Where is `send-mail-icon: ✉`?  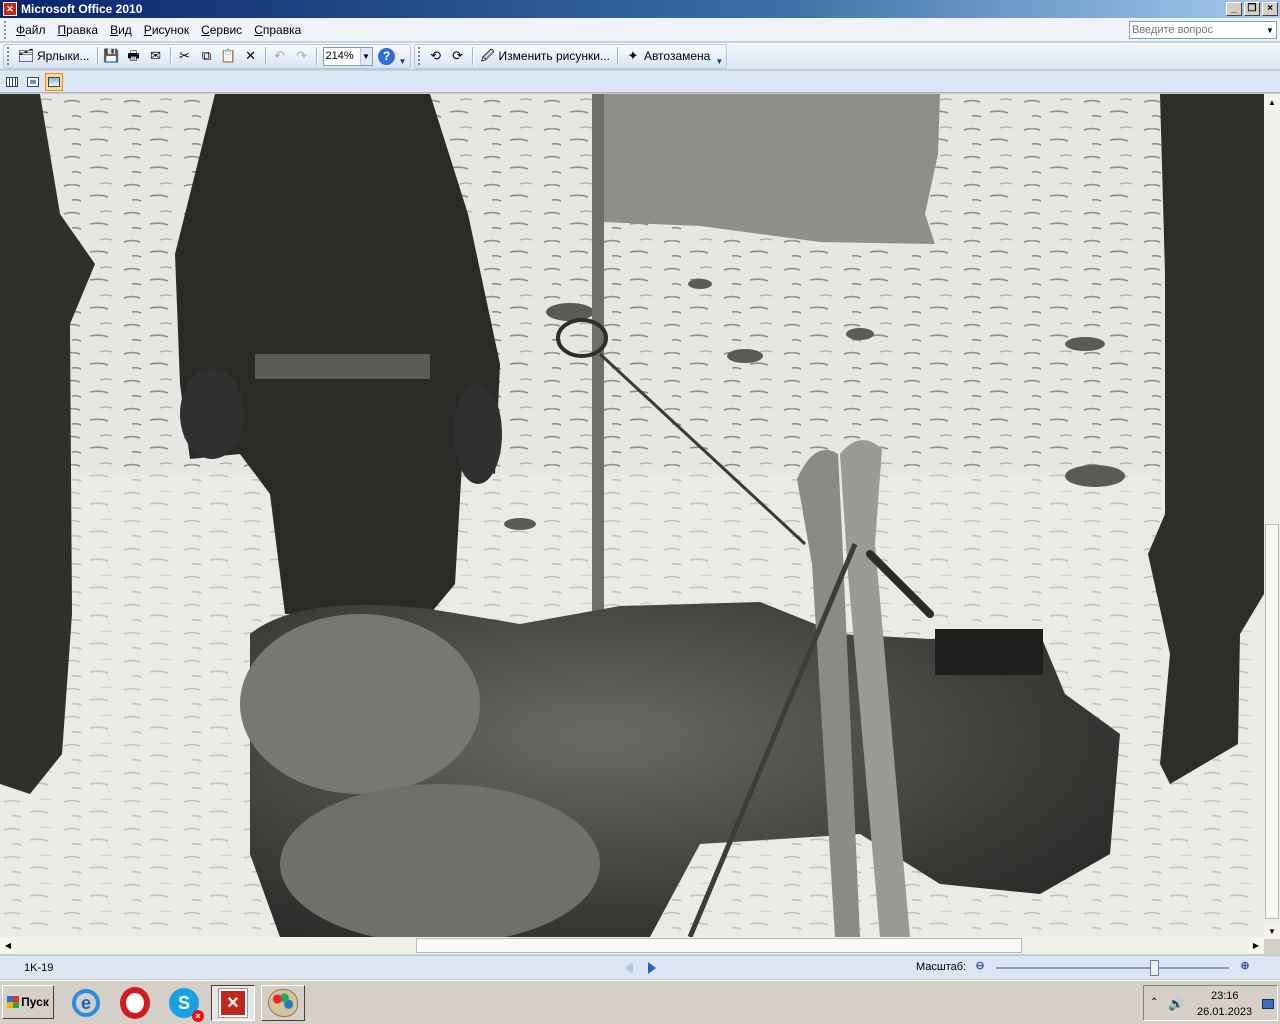 send-mail-icon: ✉ is located at coordinates (155, 55).